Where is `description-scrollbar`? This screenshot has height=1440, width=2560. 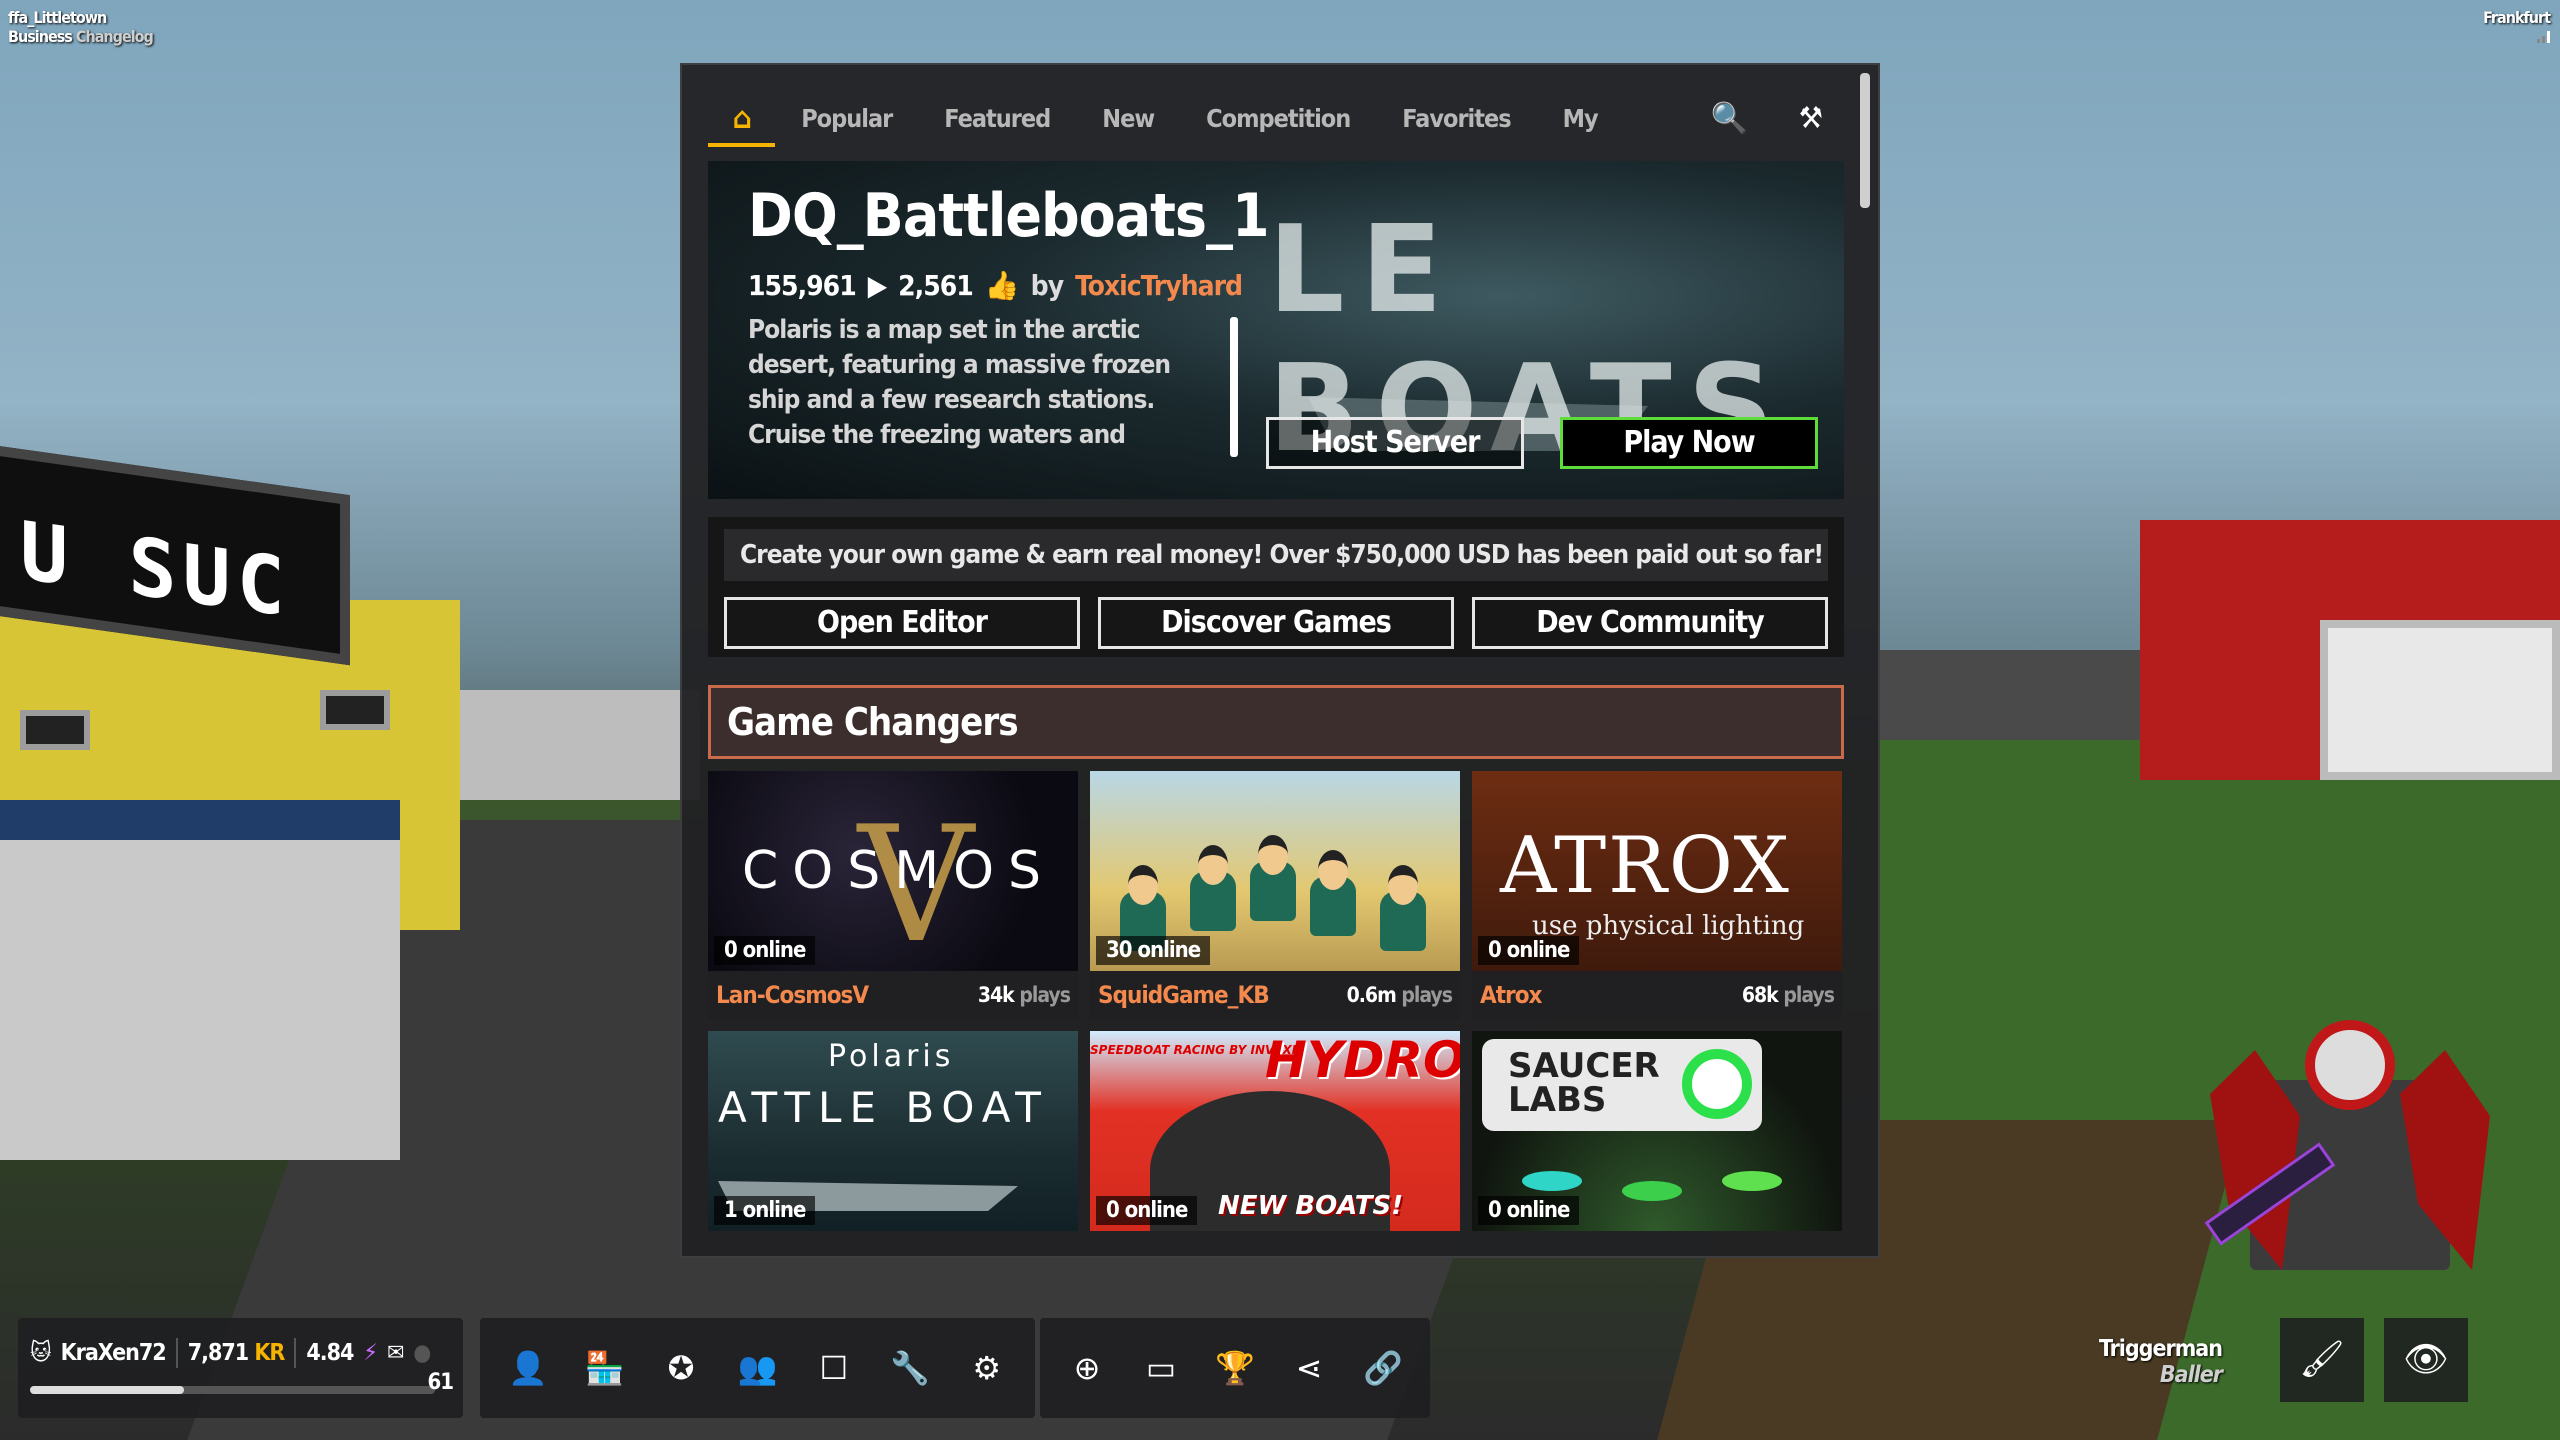
description-scrollbar is located at coordinates (1234, 387).